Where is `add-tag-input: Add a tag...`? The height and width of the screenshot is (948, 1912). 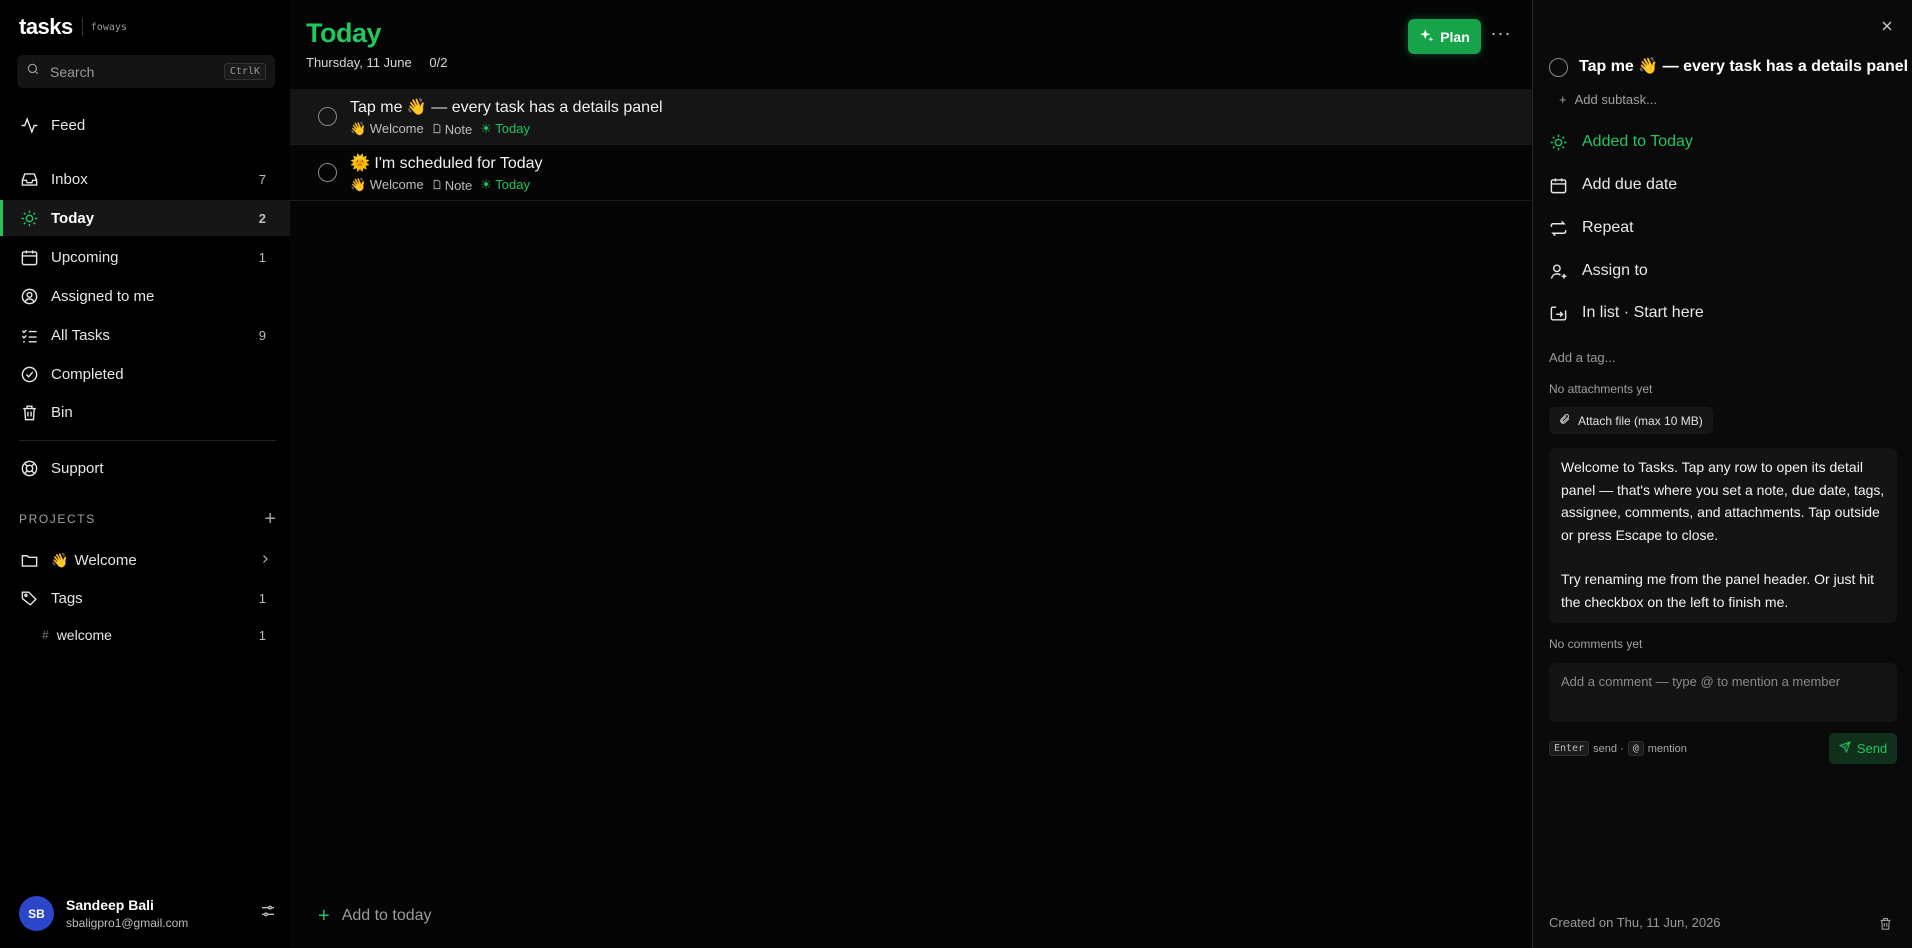 add-tag-input: Add a tag... is located at coordinates (1582, 357).